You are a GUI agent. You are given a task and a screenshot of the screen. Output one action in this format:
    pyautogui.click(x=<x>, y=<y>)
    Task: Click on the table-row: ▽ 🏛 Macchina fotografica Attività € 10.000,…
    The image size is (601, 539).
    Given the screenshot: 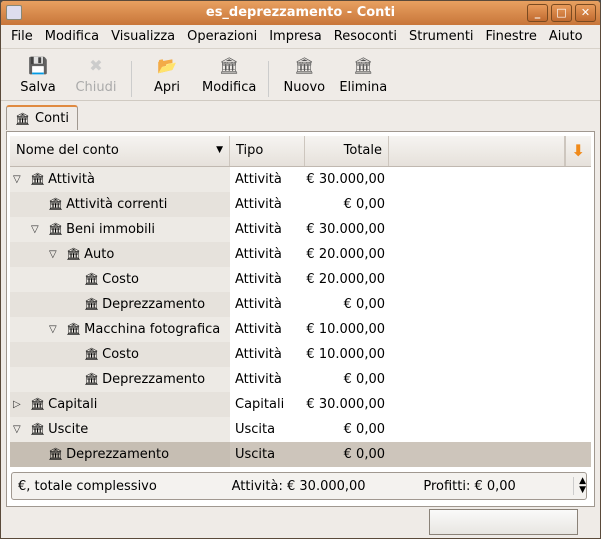 What is the action you would take?
    pyautogui.click(x=300, y=329)
    